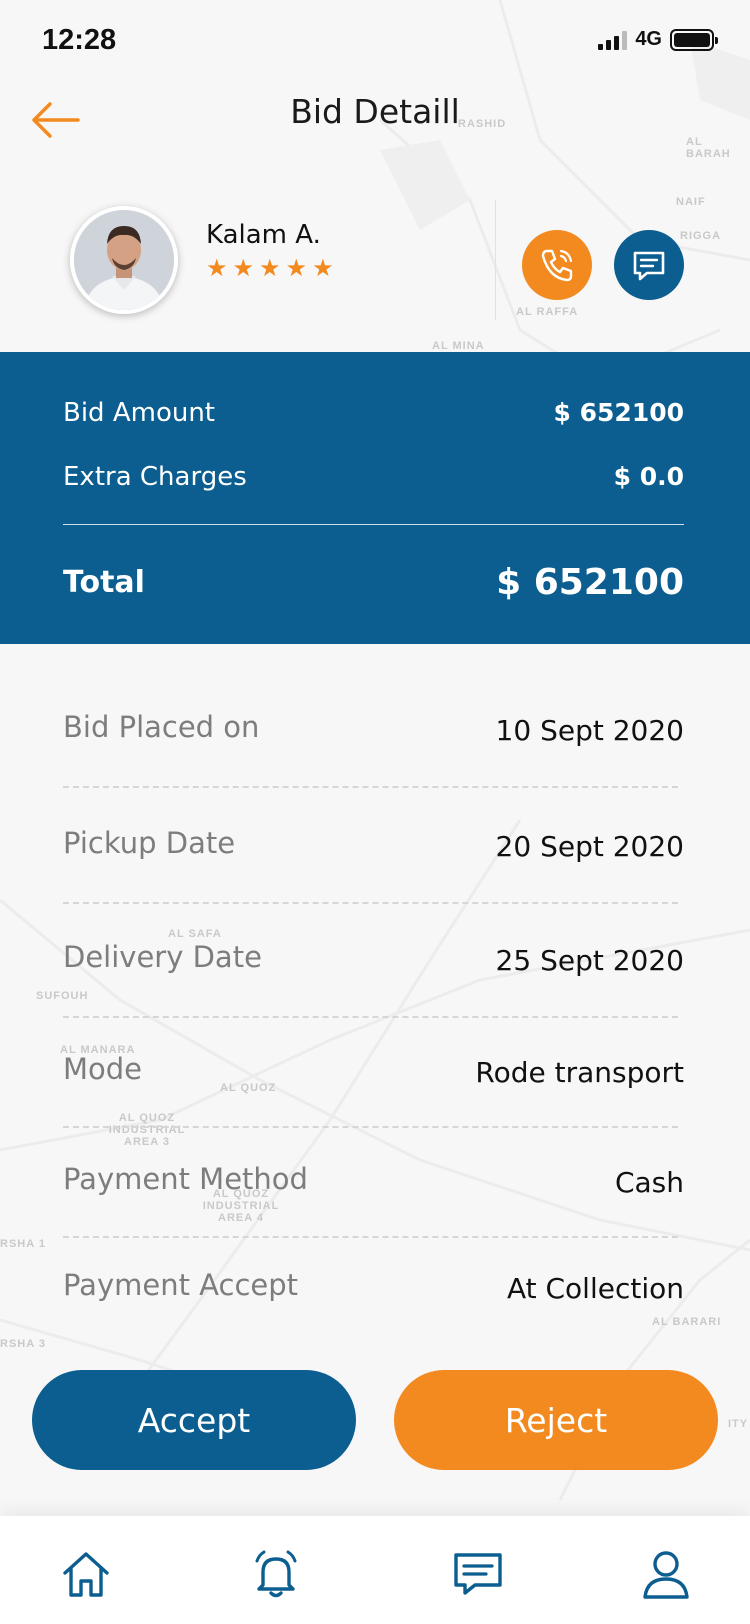 The height and width of the screenshot is (1624, 750). What do you see at coordinates (595, 1288) in the screenshot?
I see `detail-value: At Collection` at bounding box center [595, 1288].